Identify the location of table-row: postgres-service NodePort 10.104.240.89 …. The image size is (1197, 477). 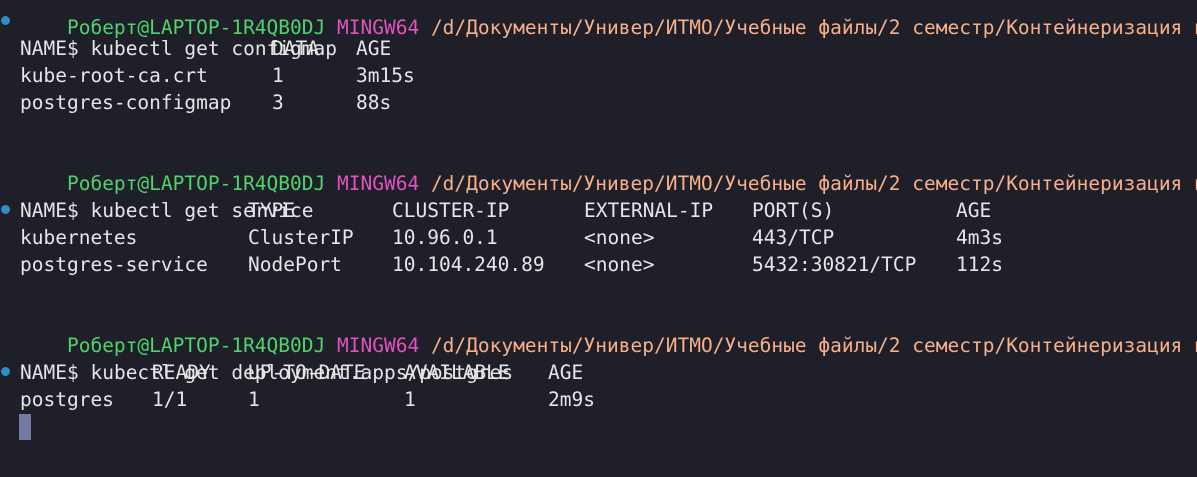
(511, 264).